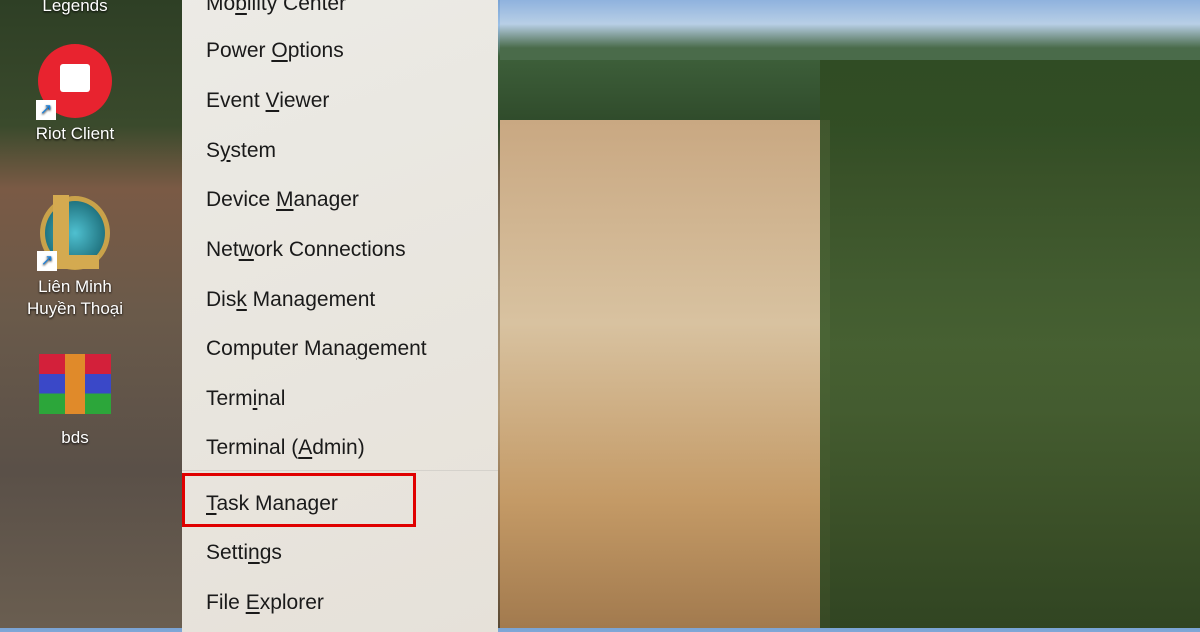  I want to click on menu-item-device-manager: Device Manager, so click(340, 200).